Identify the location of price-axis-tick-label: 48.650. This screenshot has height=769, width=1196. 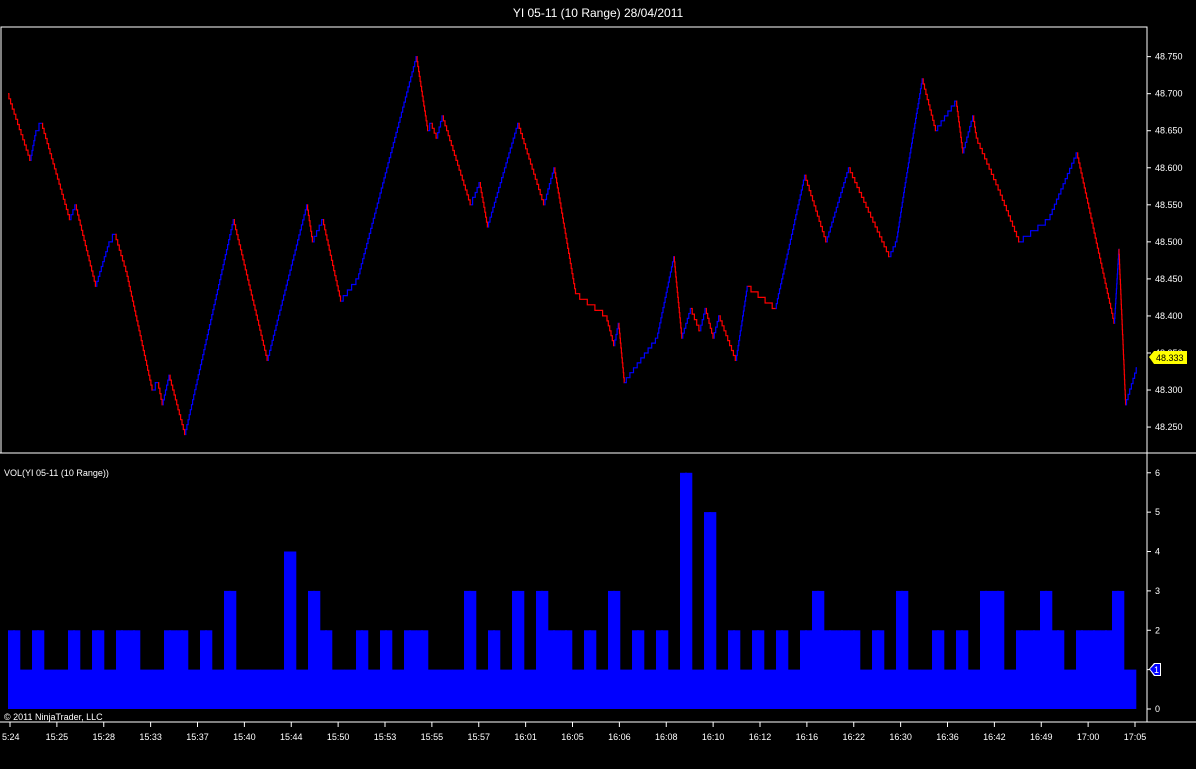
(1169, 131).